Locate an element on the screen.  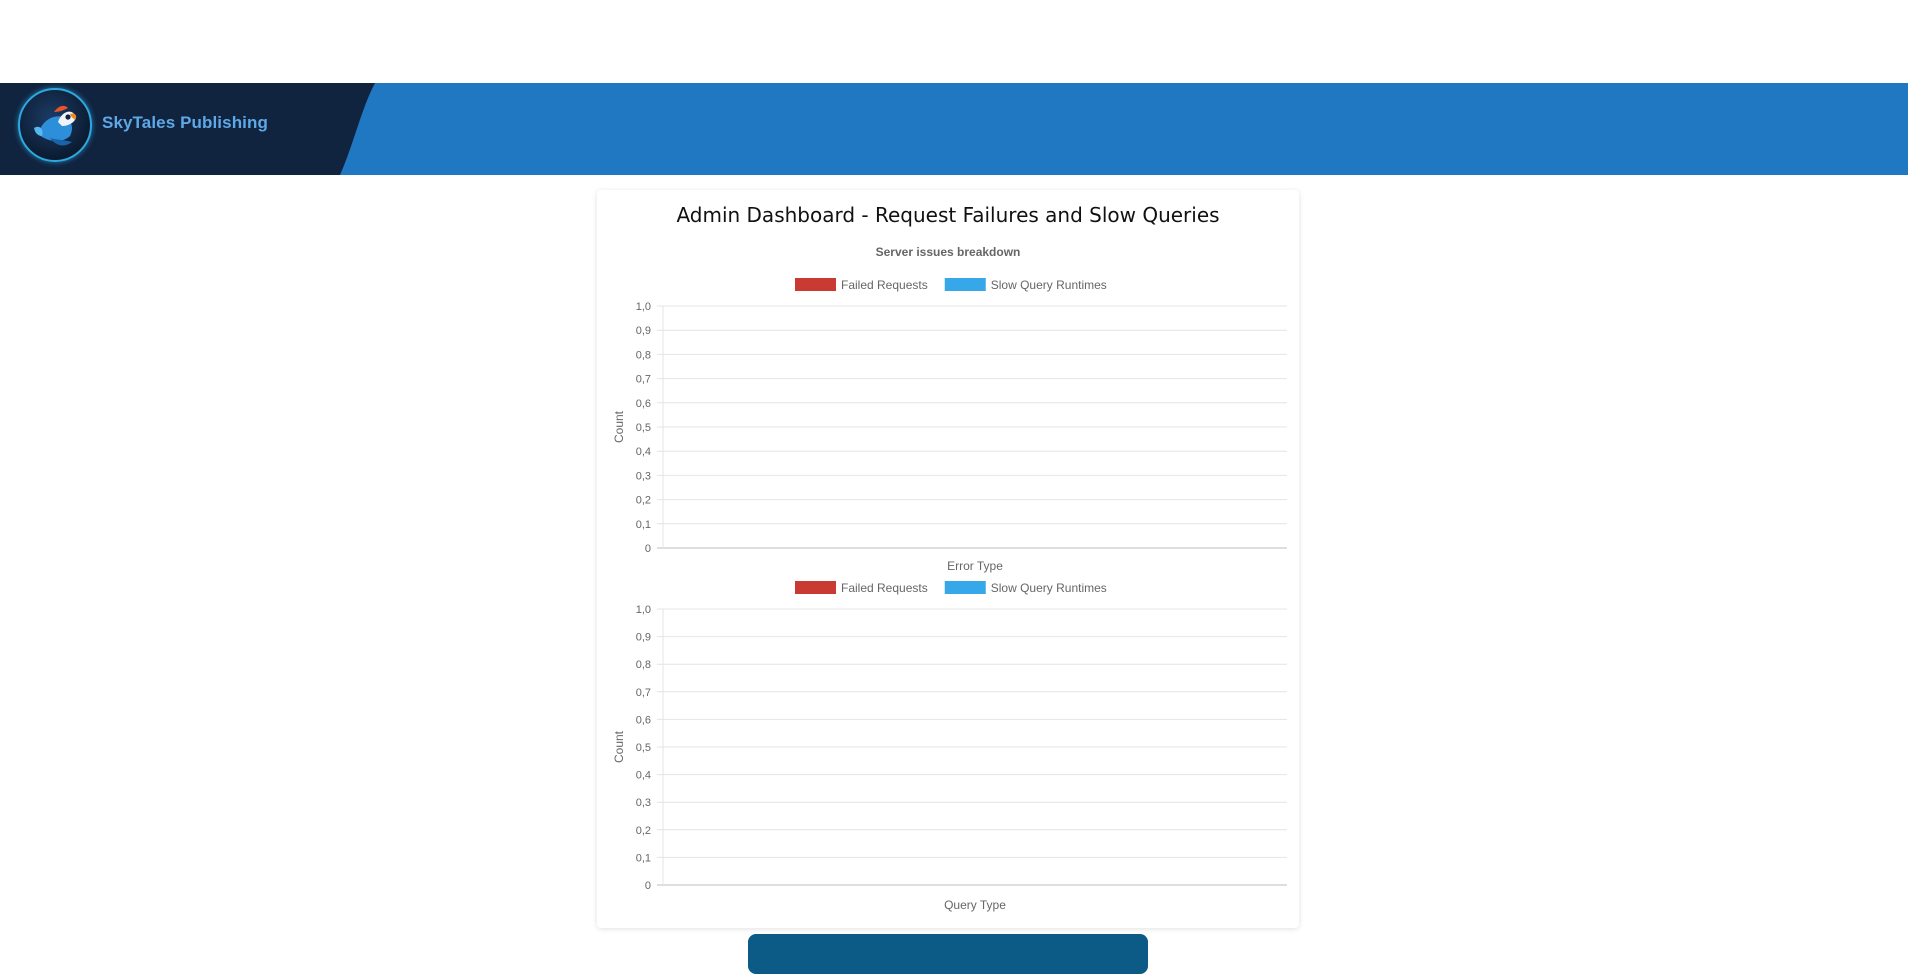
parrot-logo-graphic is located at coordinates (55, 125).